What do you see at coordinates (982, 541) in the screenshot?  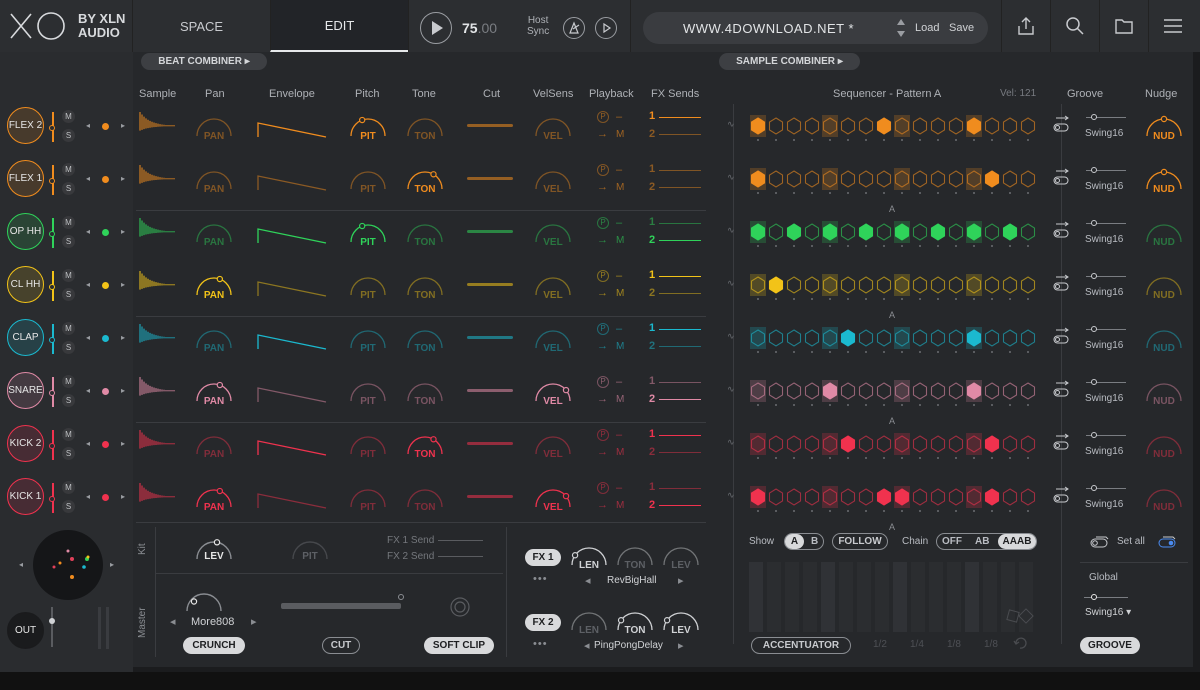 I see `chain-ab: AB` at bounding box center [982, 541].